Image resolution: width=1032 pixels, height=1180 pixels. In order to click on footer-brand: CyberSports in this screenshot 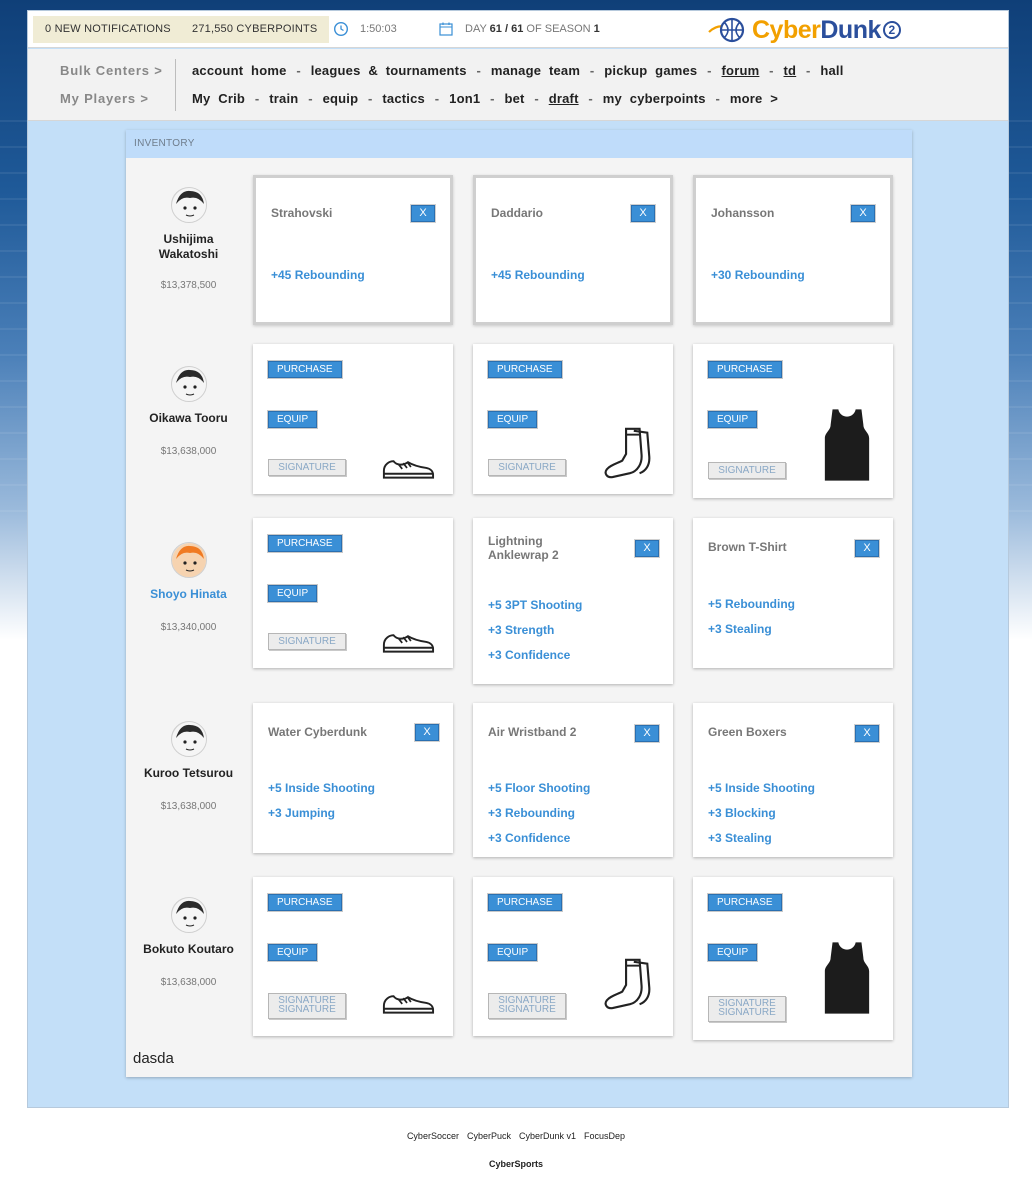, I will do `click(516, 1164)`.